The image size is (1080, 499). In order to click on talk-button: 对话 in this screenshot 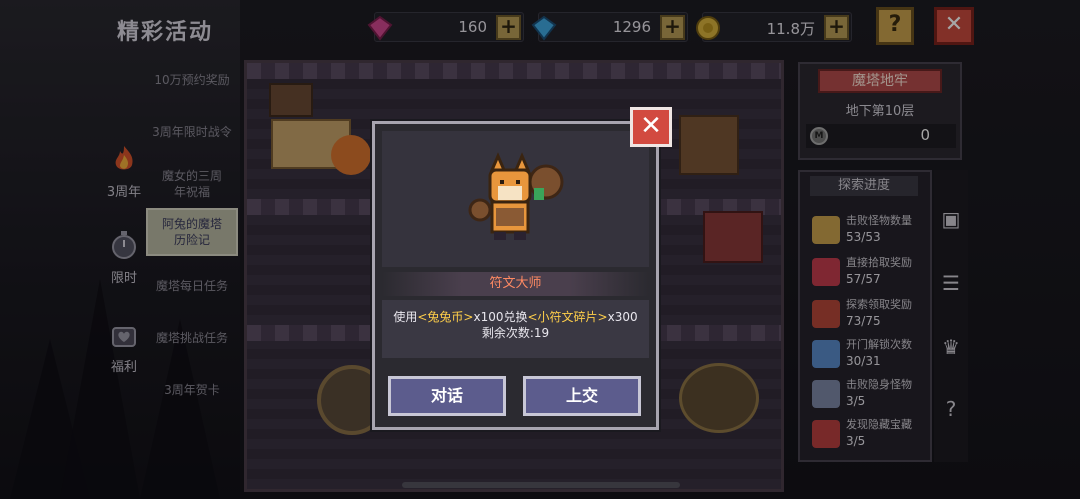, I will do `click(447, 396)`.